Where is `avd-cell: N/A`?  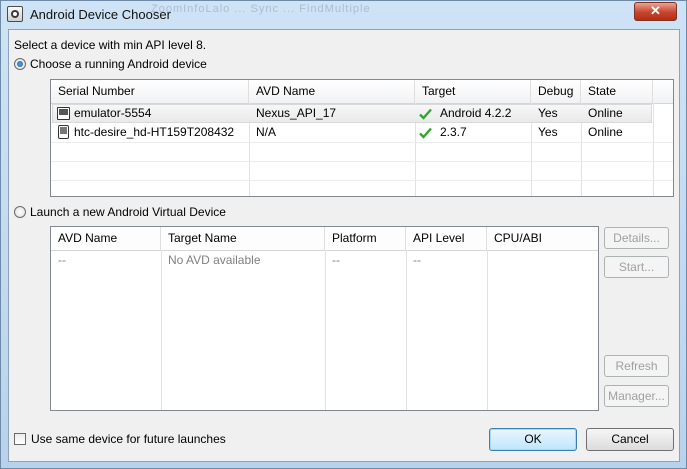
avd-cell: N/A is located at coordinates (266, 132).